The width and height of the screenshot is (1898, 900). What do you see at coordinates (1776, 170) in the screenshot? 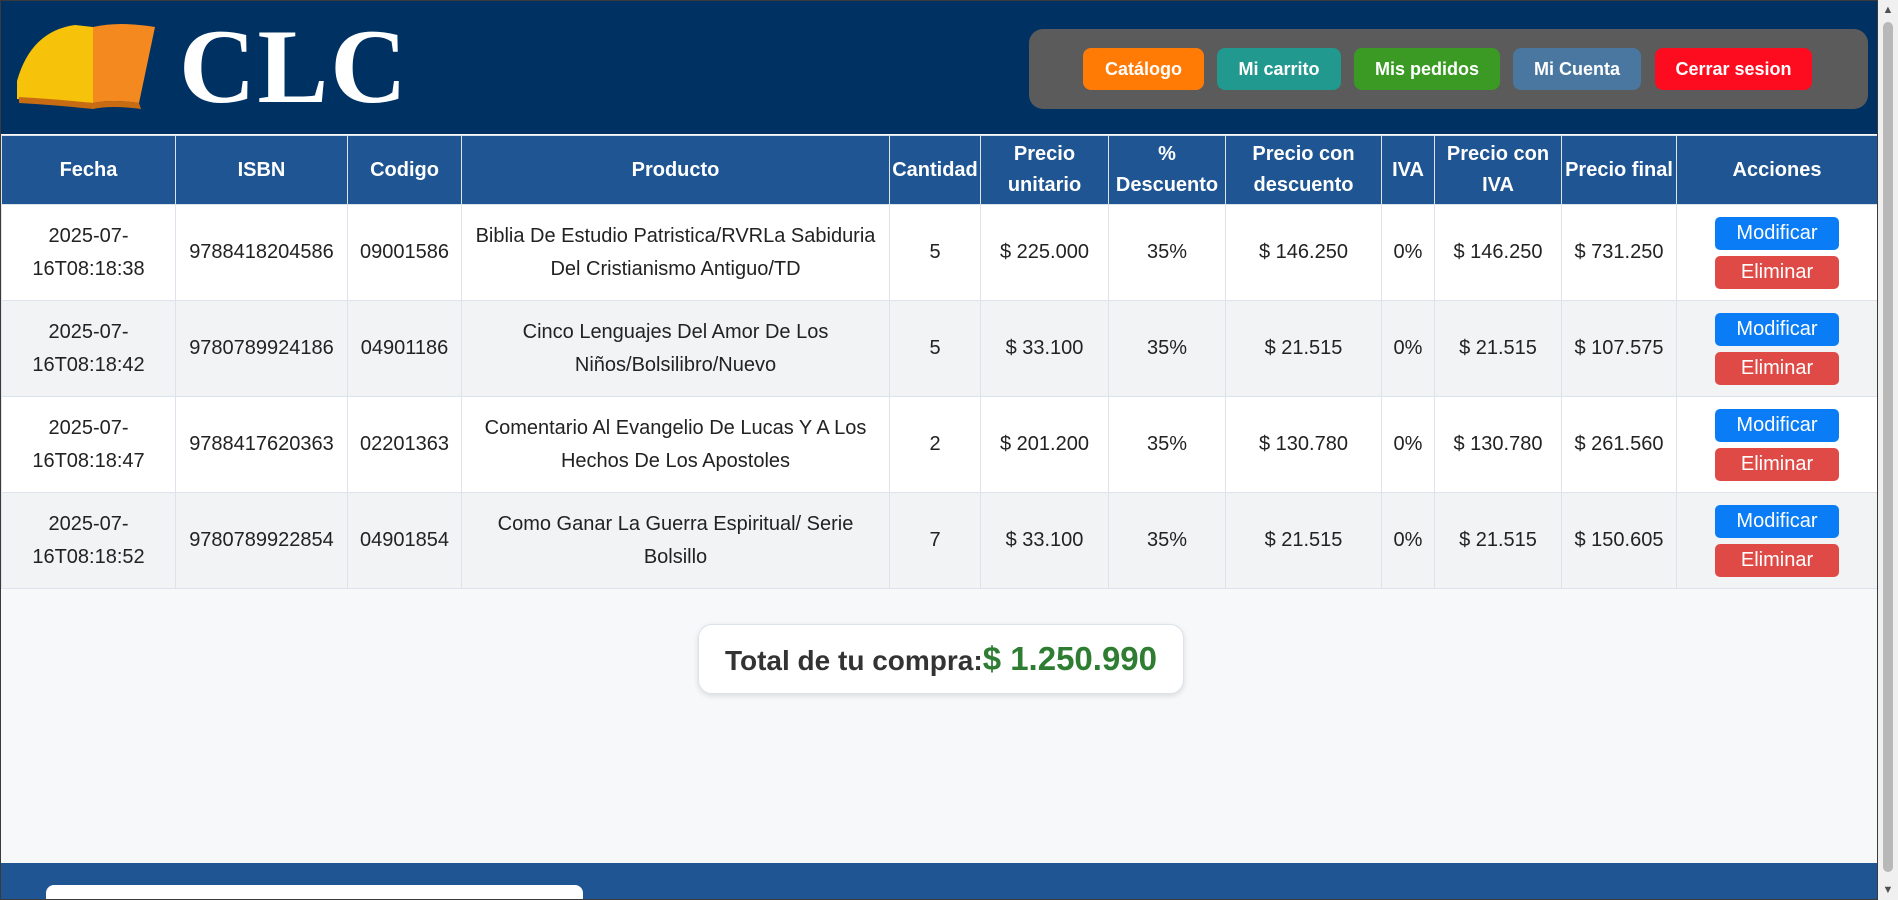
I see `header-acciones: Acciones` at bounding box center [1776, 170].